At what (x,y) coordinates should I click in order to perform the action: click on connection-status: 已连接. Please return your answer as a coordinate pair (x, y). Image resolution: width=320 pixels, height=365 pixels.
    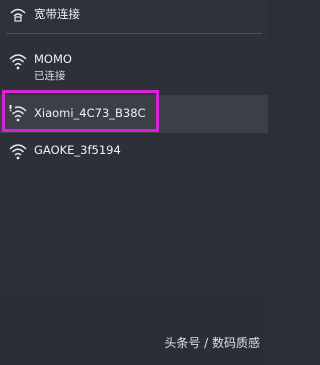
    Looking at the image, I should click on (50, 76).